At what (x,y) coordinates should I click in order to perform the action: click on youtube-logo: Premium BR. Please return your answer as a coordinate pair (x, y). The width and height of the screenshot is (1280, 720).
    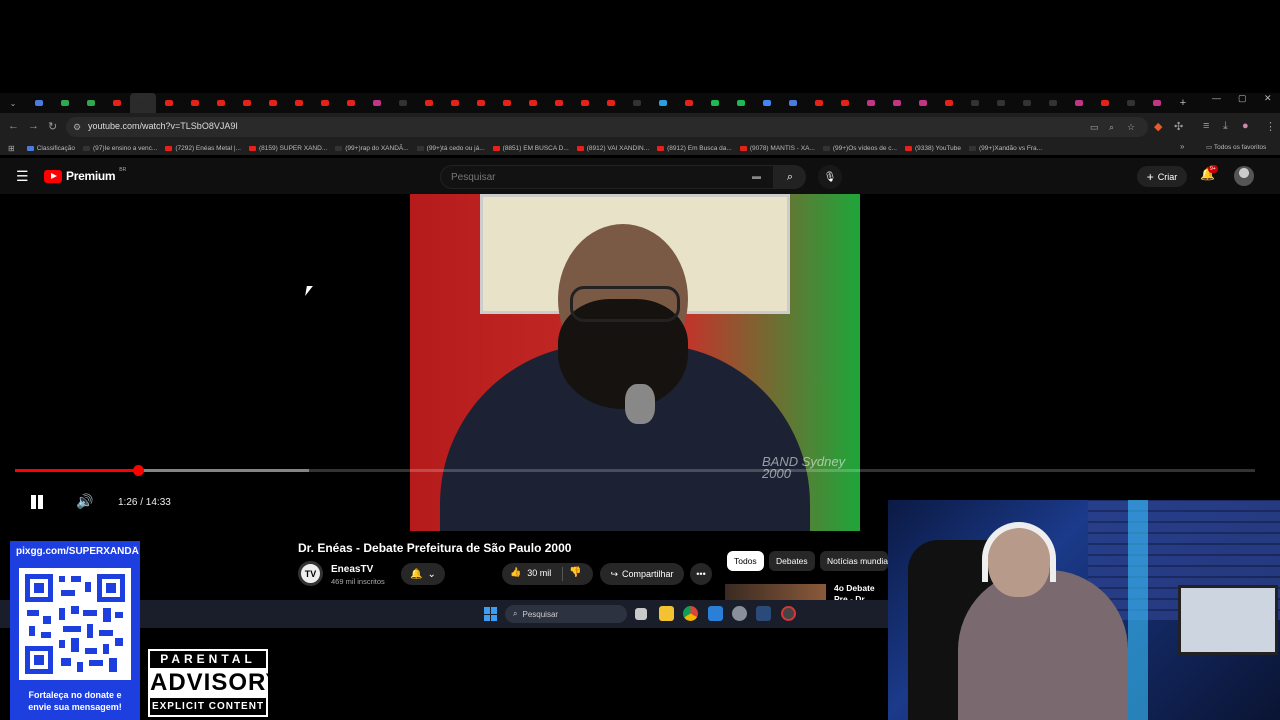
    Looking at the image, I should click on (85, 175).